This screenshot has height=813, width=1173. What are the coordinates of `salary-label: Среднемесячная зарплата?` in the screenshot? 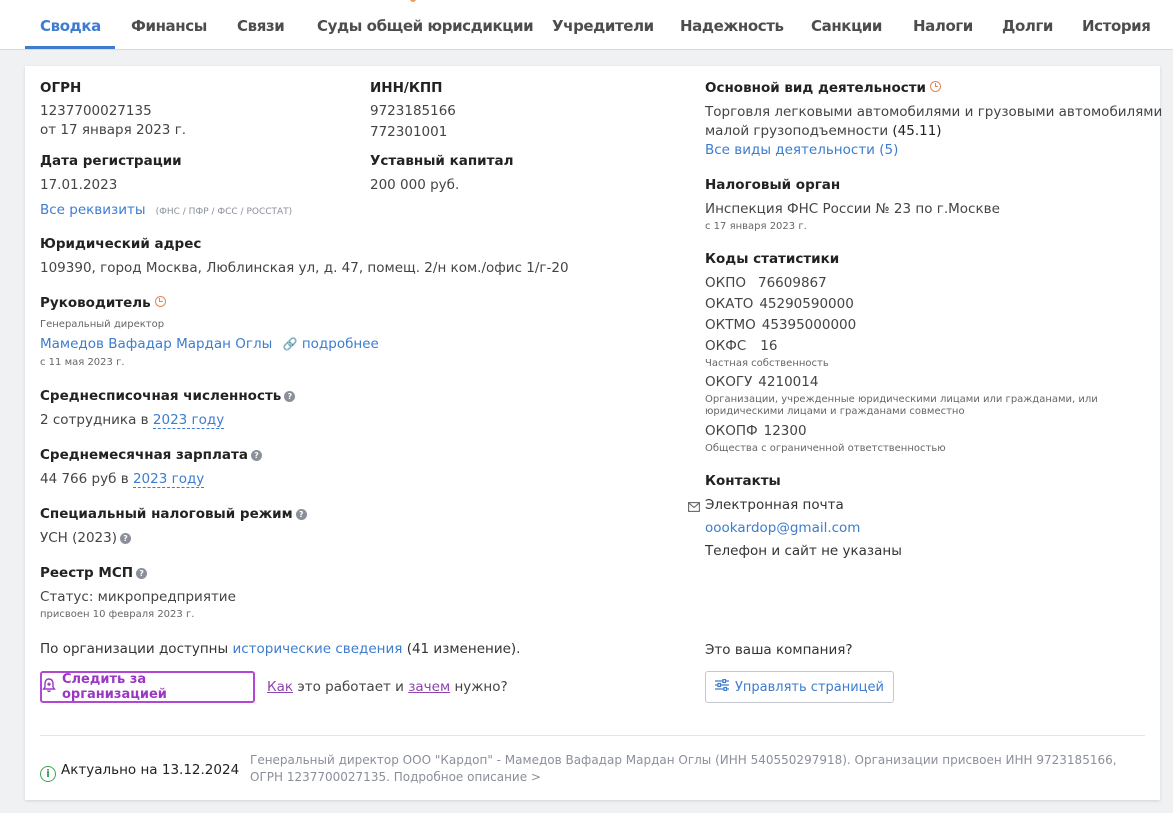 It's located at (151, 455).